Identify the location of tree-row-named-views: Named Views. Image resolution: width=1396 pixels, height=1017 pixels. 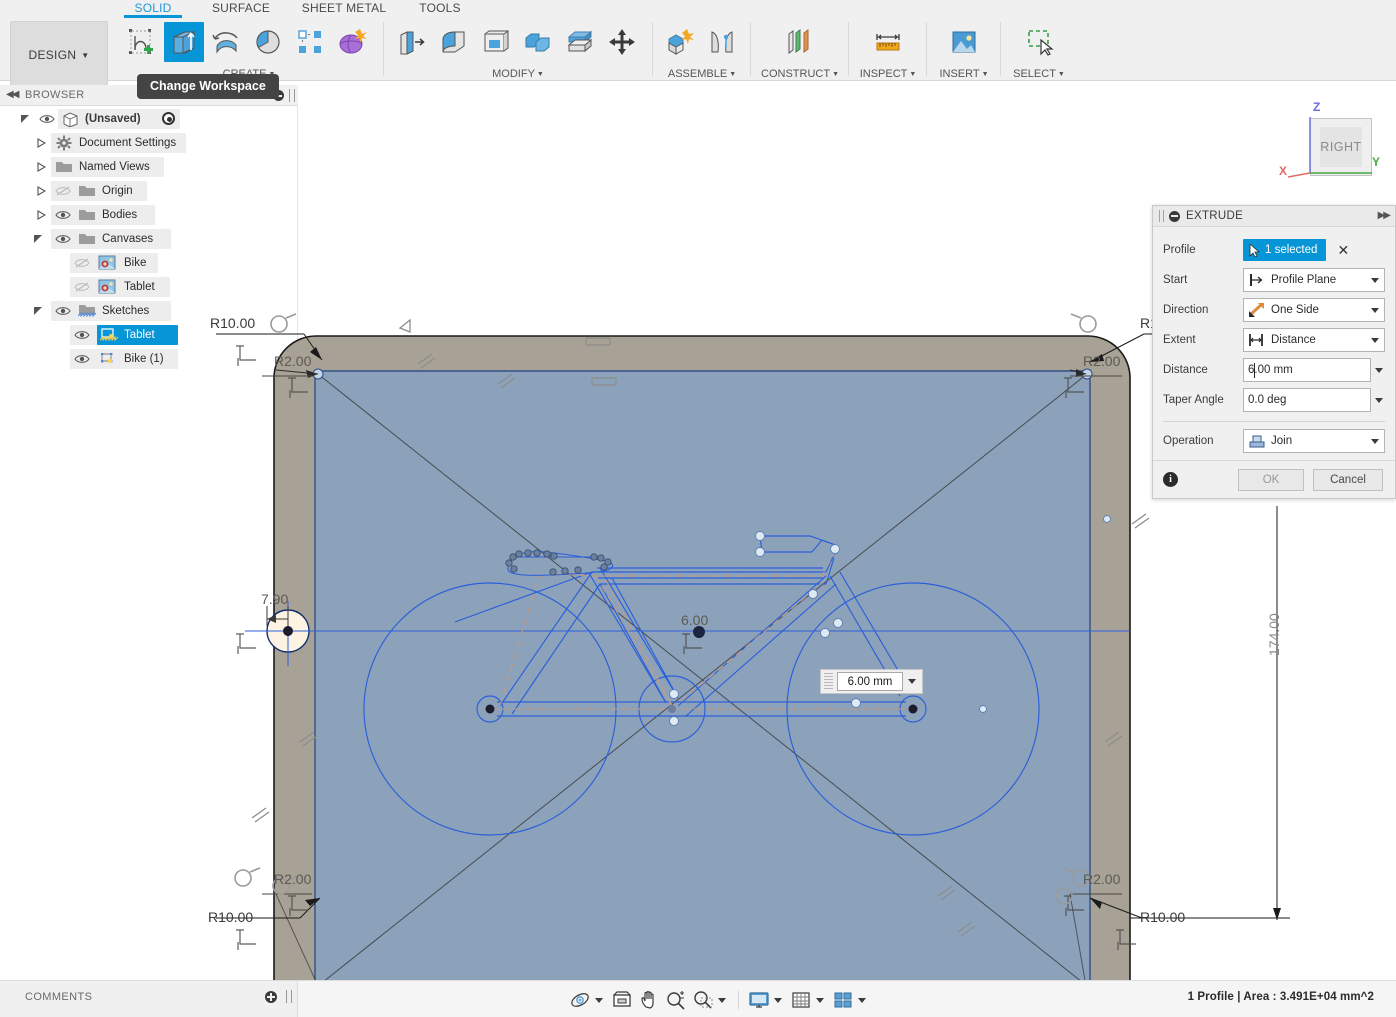
(149, 167).